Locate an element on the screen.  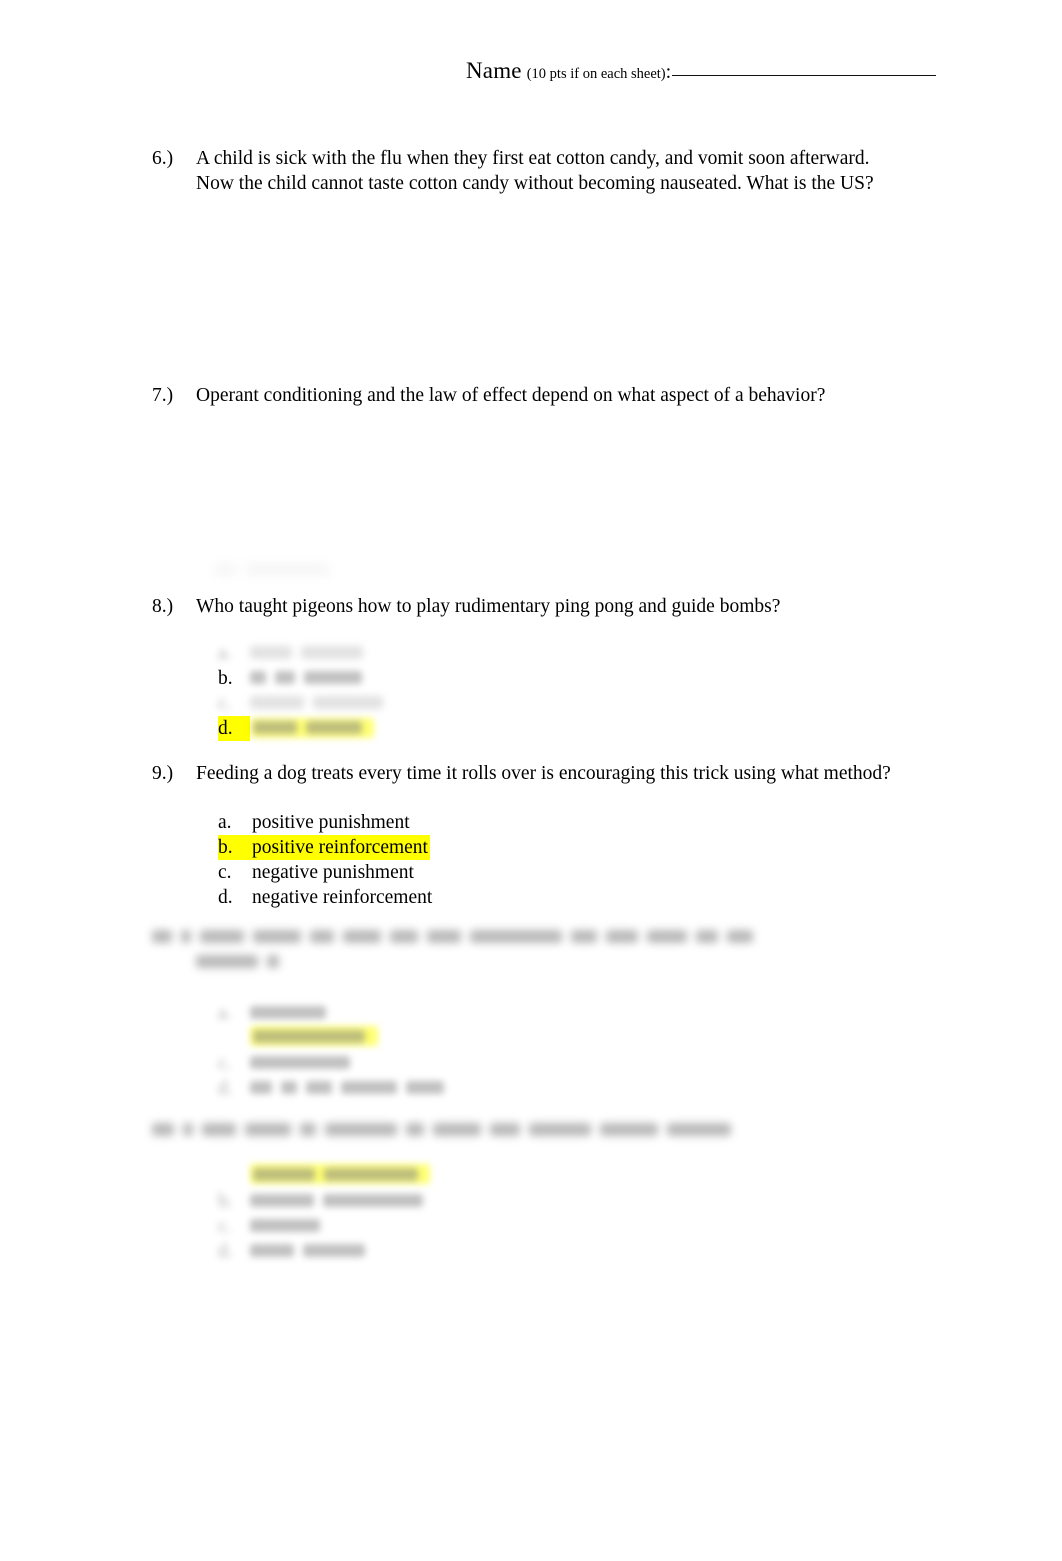
question-10-options: a. c. d. is located at coordinates (331, 1051).